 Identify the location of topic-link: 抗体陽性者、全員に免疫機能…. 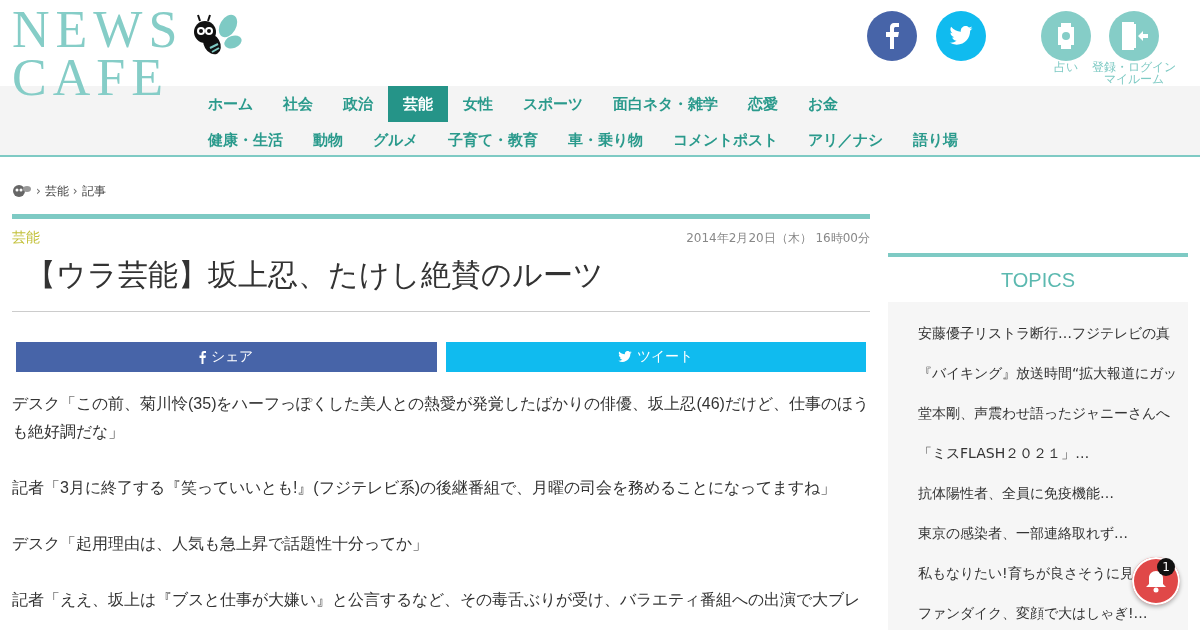
(1016, 493).